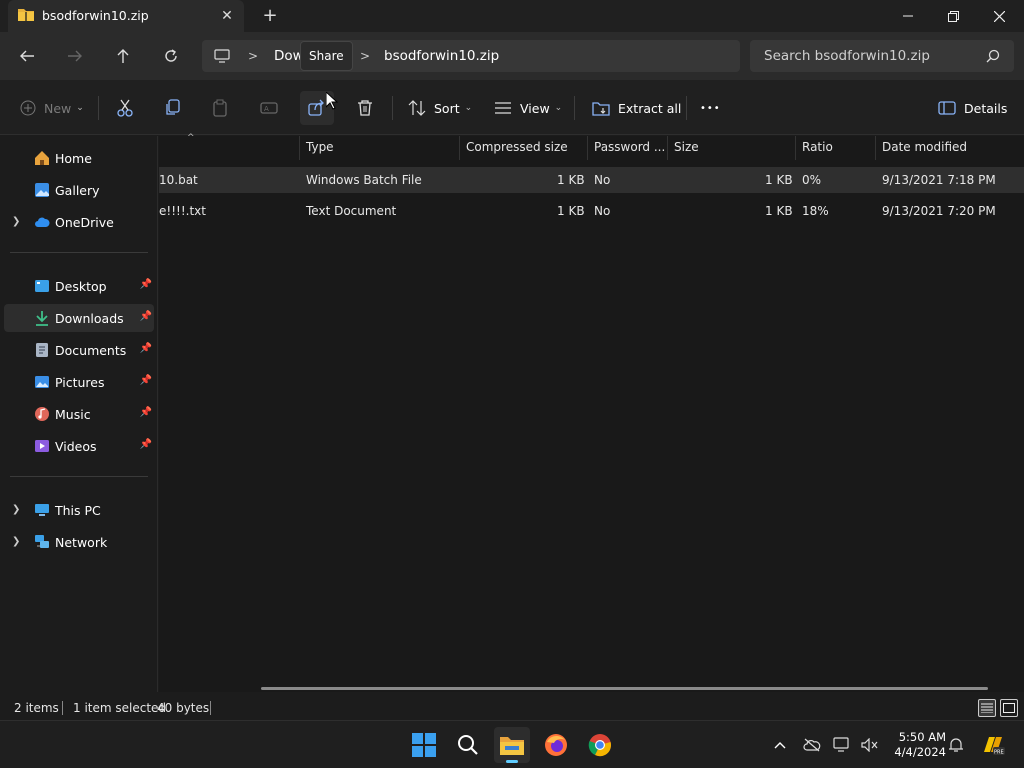  What do you see at coordinates (270, 16) in the screenshot?
I see `new-tab-button: +` at bounding box center [270, 16].